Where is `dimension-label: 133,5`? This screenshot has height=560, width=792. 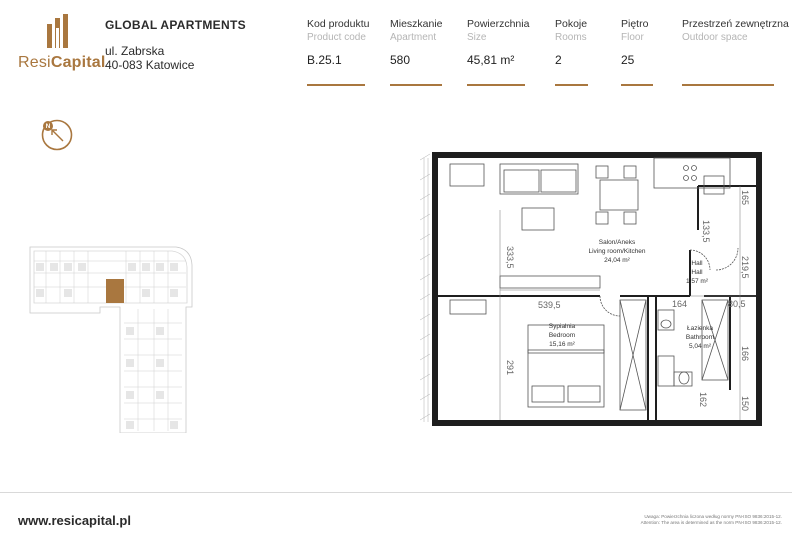 dimension-label: 133,5 is located at coordinates (706, 231).